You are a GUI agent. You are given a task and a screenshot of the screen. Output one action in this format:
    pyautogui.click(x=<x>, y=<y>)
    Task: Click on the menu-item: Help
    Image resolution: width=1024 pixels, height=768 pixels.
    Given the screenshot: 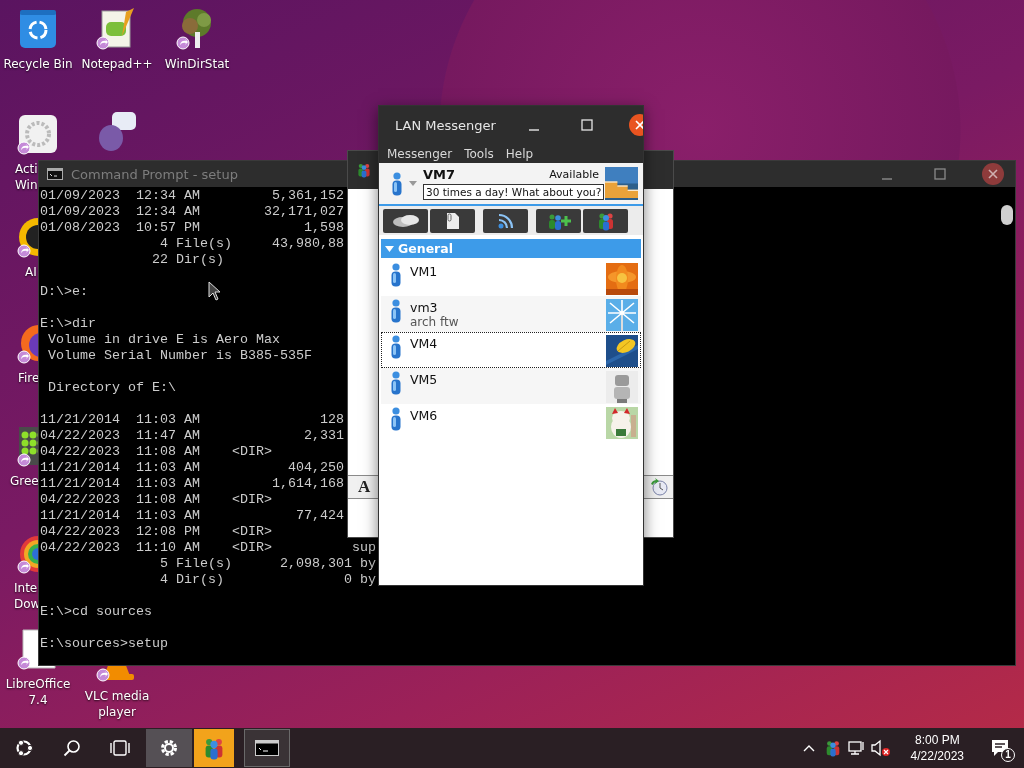 What is the action you would take?
    pyautogui.click(x=519, y=153)
    